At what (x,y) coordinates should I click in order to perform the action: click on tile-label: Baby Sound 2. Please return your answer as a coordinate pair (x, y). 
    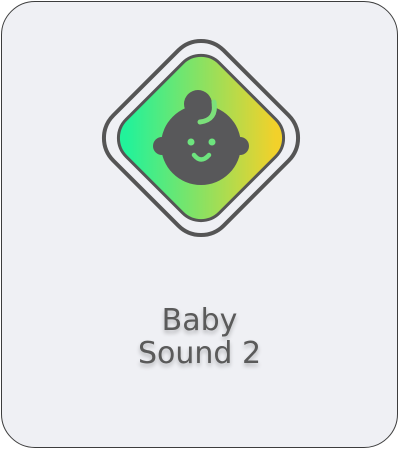
    Looking at the image, I should click on (199, 337).